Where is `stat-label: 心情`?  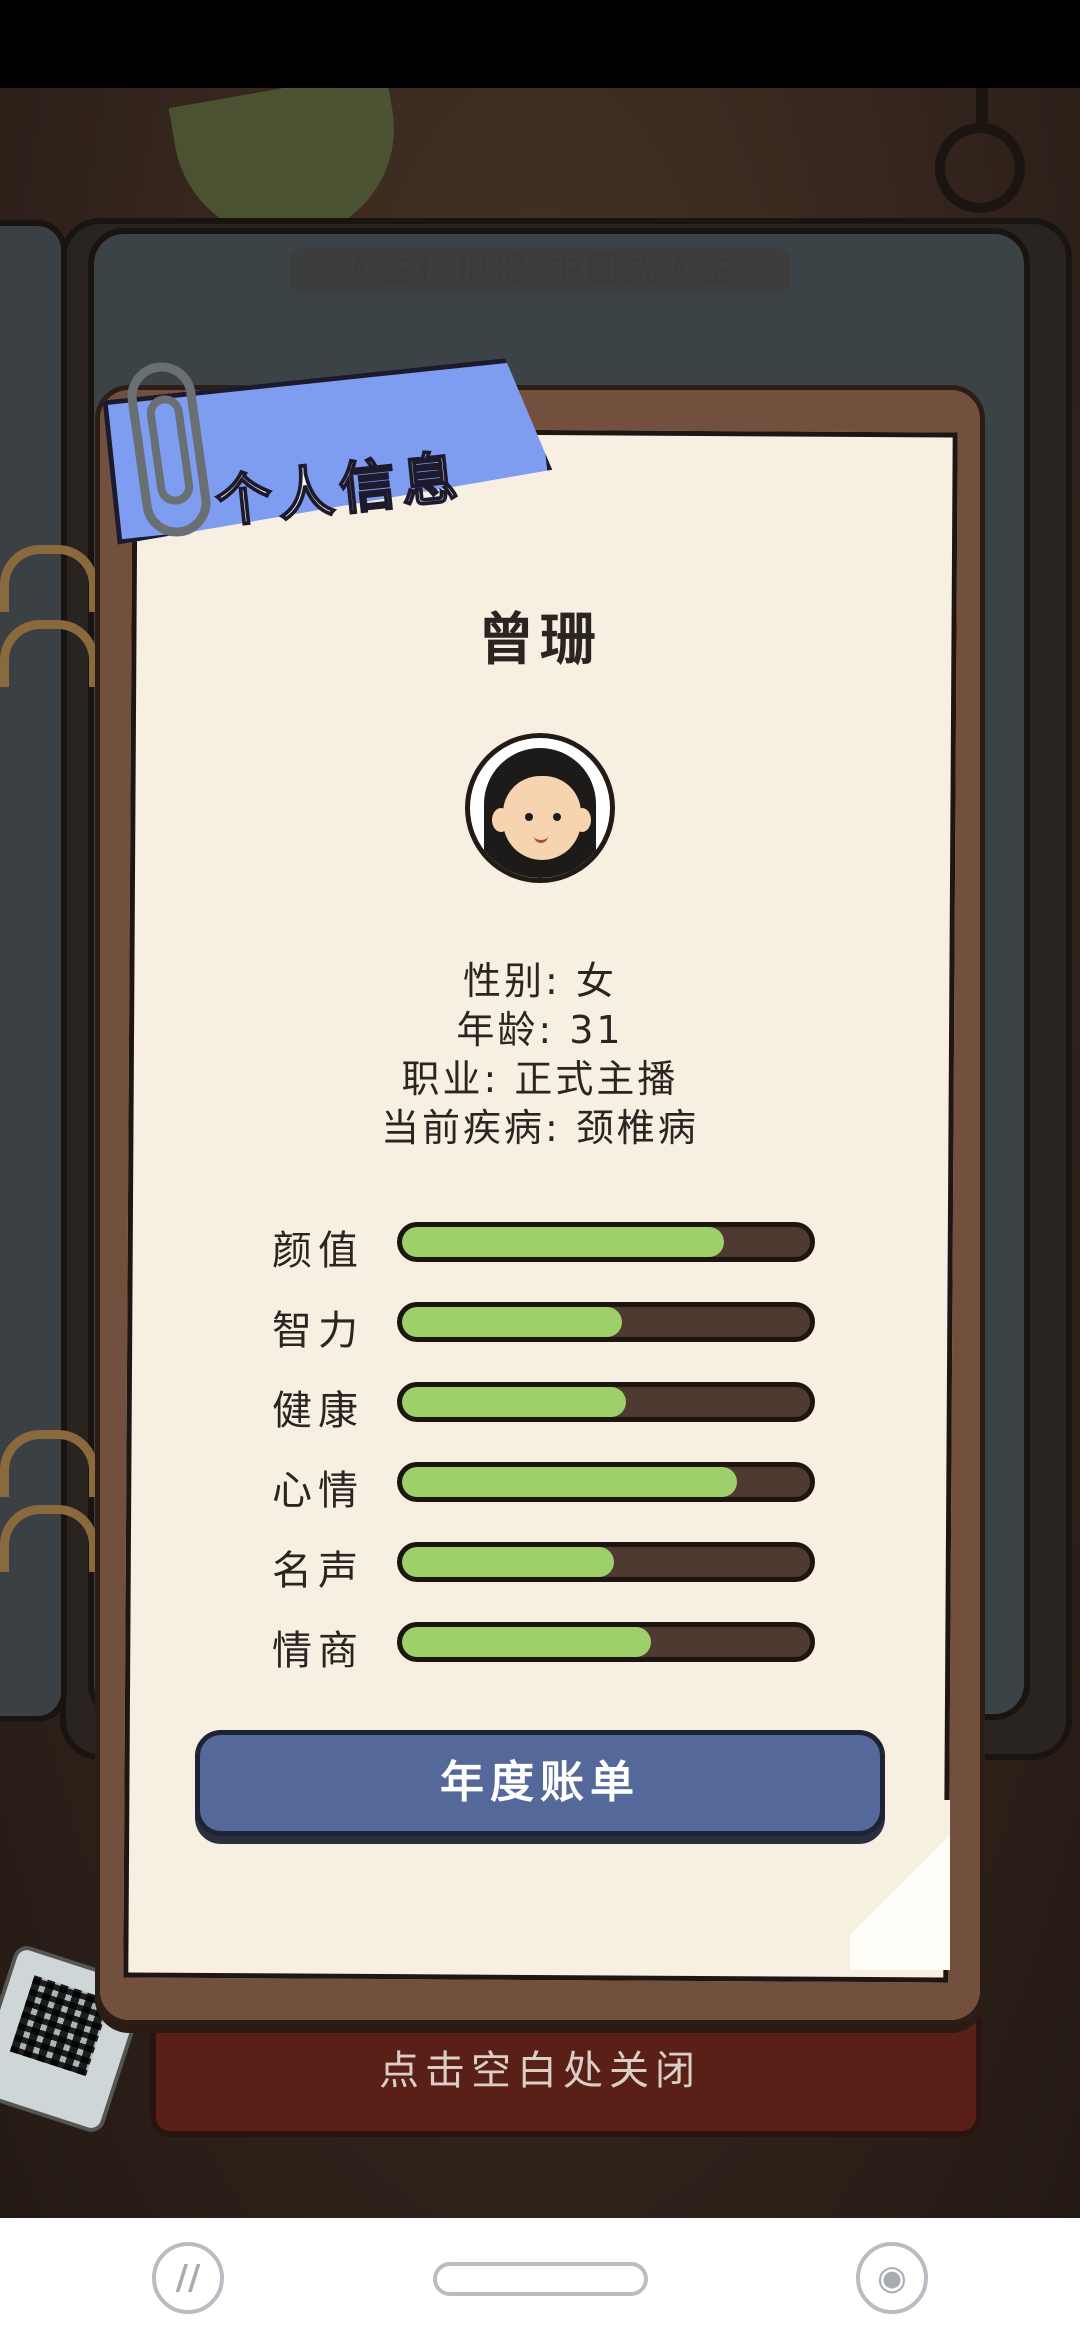 stat-label: 心情 is located at coordinates (318, 1491).